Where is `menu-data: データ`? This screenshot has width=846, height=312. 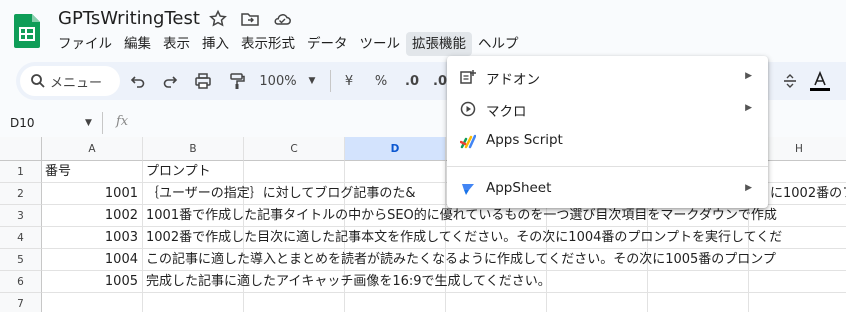
menu-data: データ is located at coordinates (327, 44).